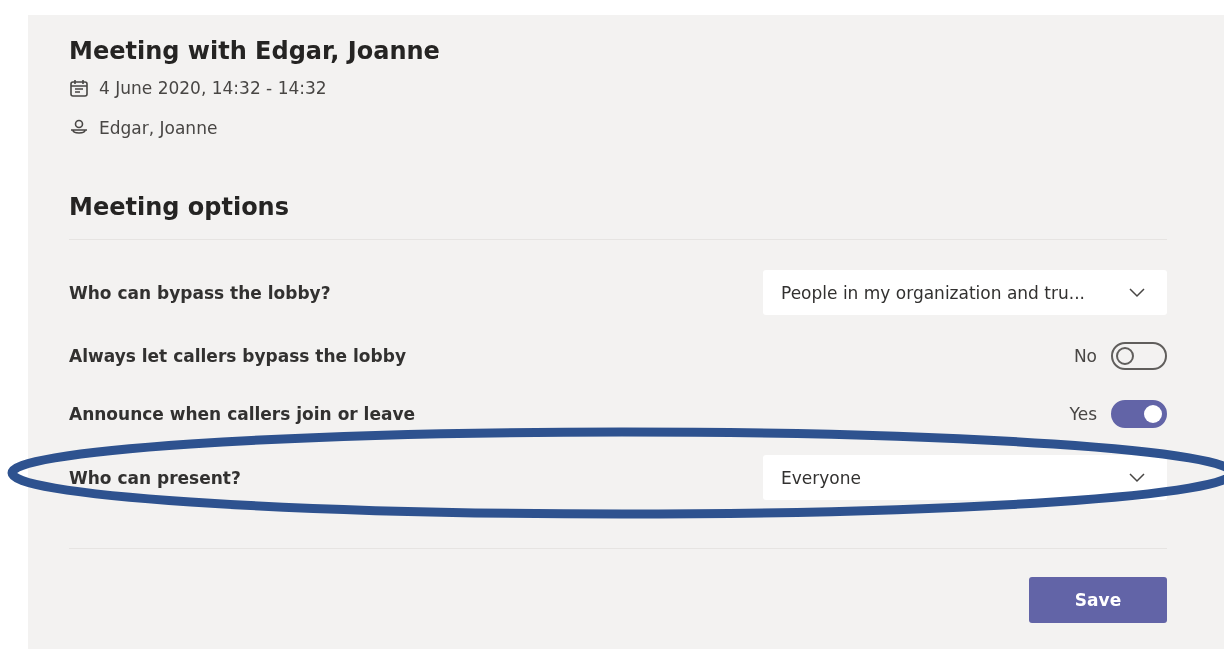 The height and width of the screenshot is (664, 1224). Describe the element at coordinates (155, 477) in the screenshot. I see `option-label: Who can present?` at that location.